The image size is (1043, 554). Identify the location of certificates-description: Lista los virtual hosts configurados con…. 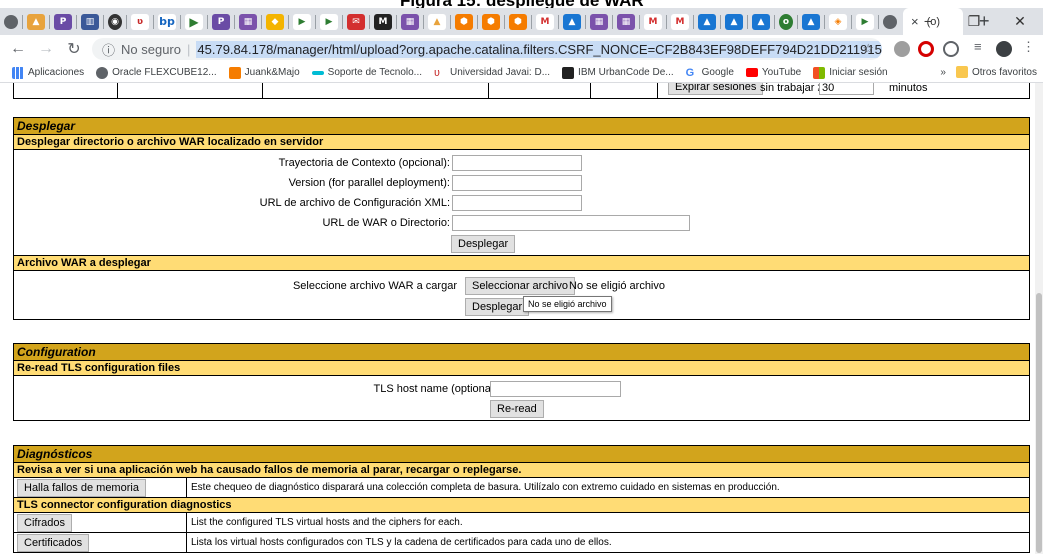
(399, 542).